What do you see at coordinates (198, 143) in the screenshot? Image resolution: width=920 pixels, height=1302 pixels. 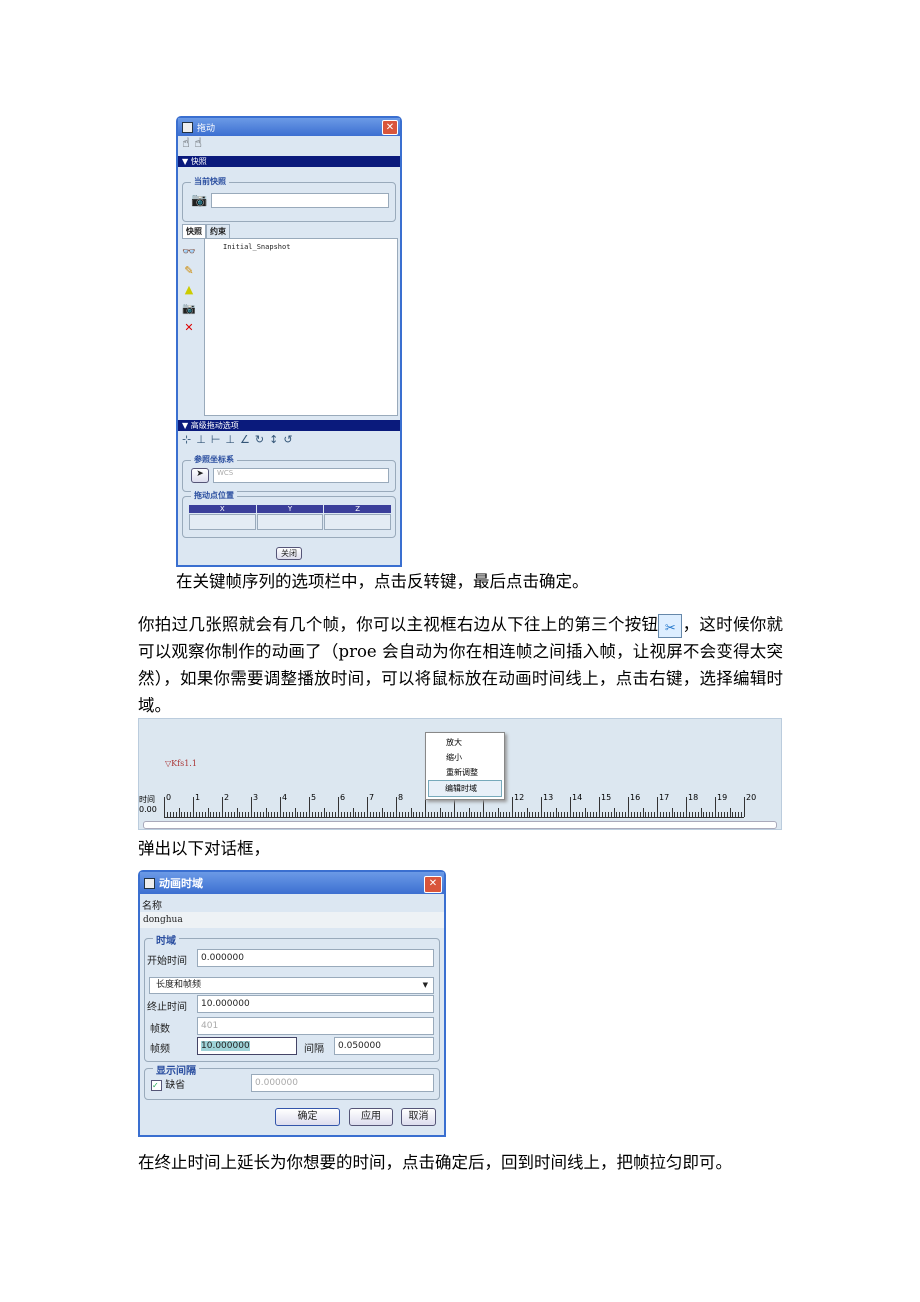 I see `hand-snapshot-icon: ☝` at bounding box center [198, 143].